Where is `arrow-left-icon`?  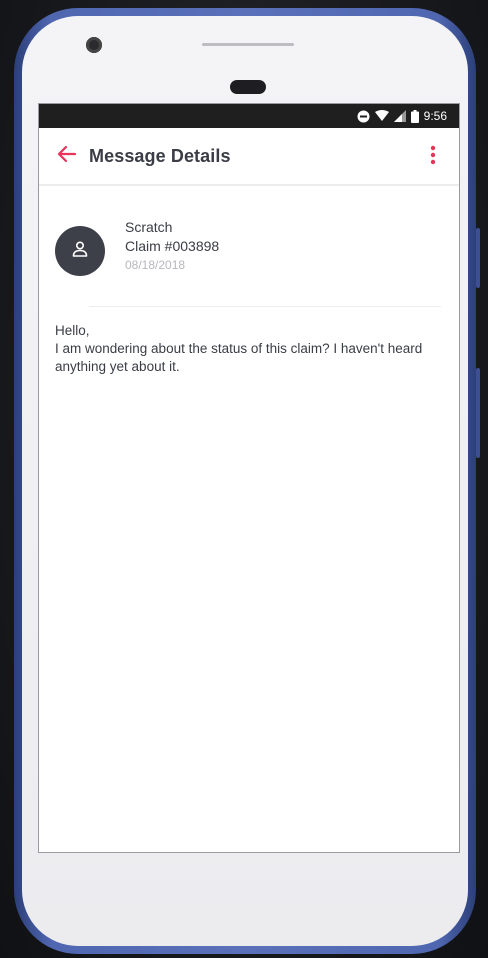 arrow-left-icon is located at coordinates (67, 156).